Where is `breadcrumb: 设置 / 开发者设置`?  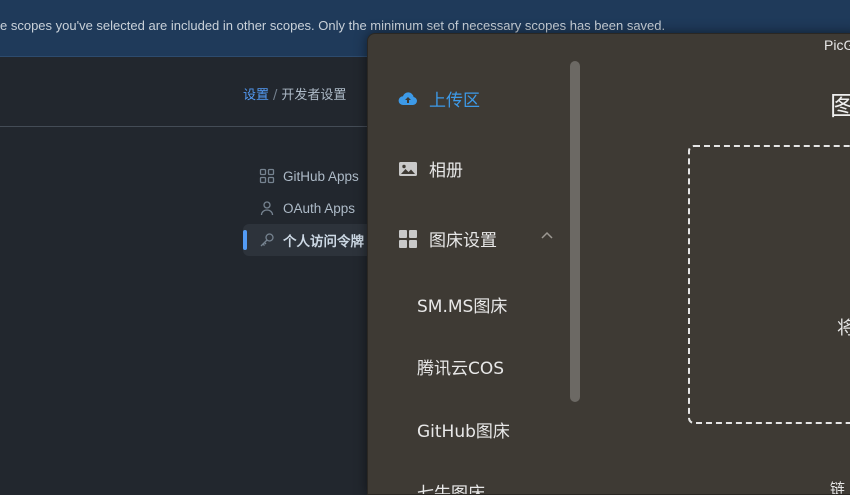 breadcrumb: 设置 / 开发者设置 is located at coordinates (294, 93).